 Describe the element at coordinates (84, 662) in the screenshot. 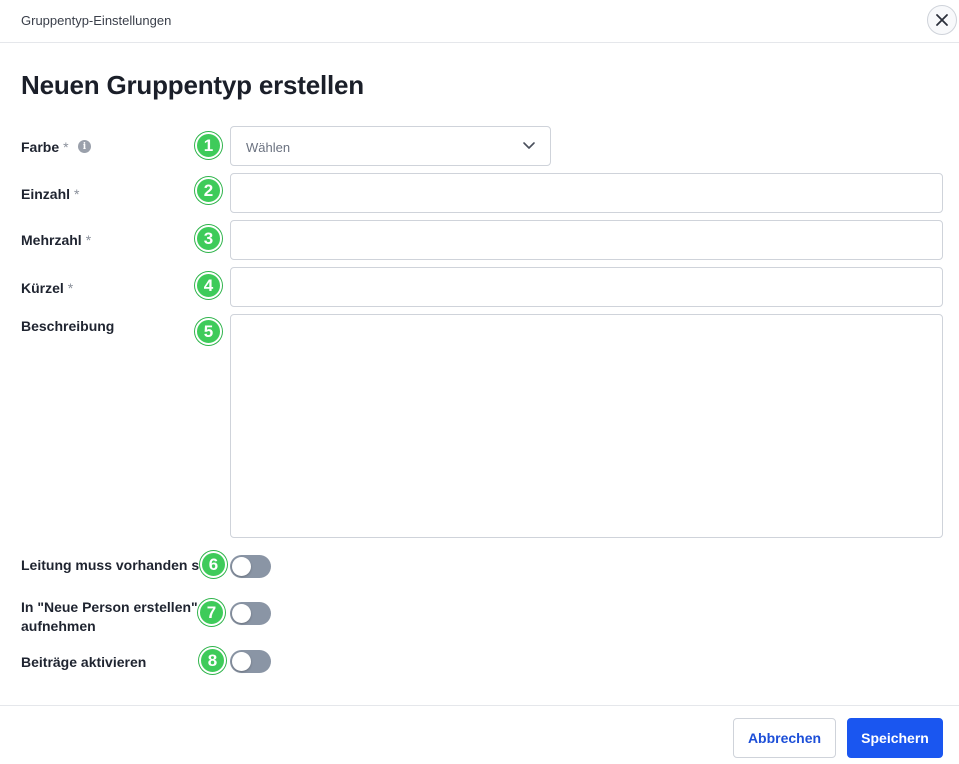

I see `beitraege-label: Beiträge aktivieren` at that location.